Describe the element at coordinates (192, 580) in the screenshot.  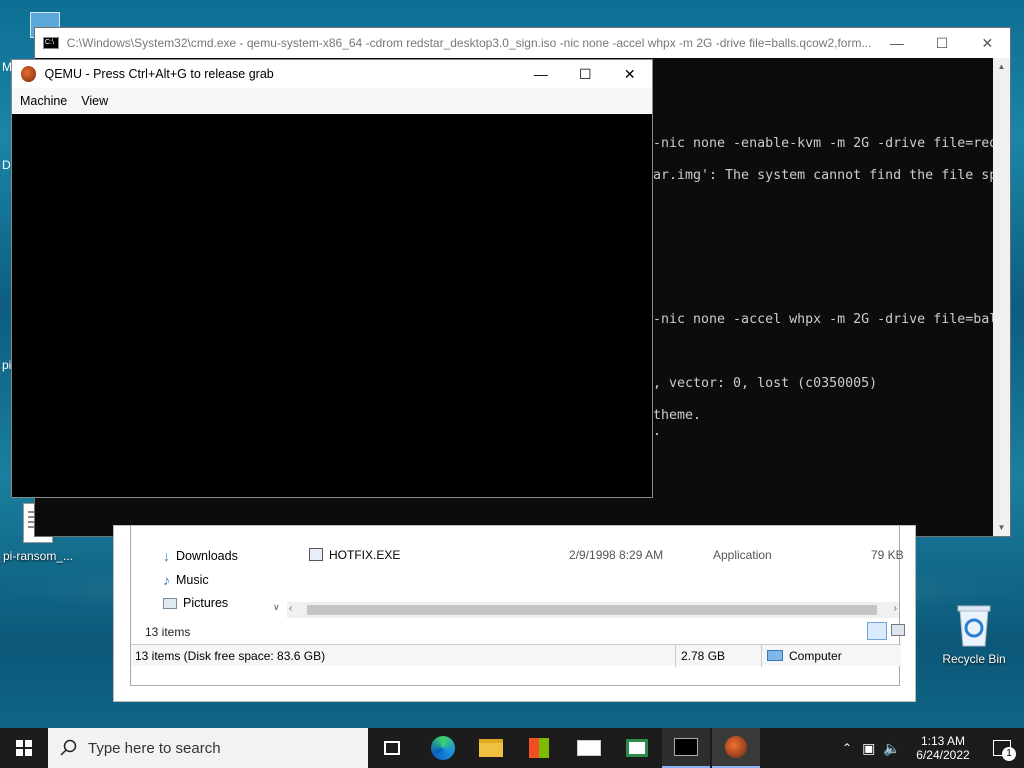
I see `nav-item-label: Music` at that location.